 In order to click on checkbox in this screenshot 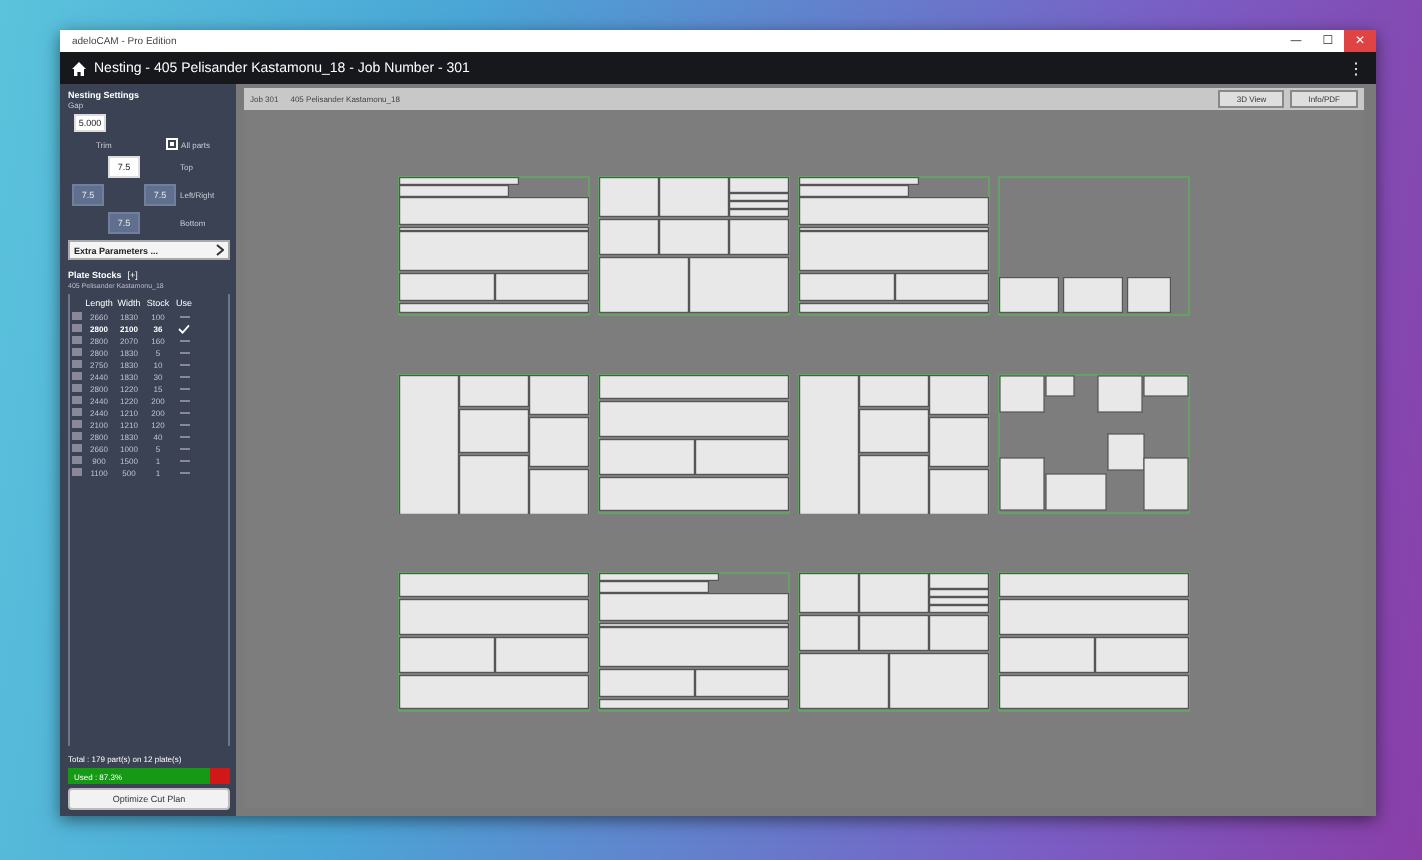, I will do `click(171, 144)`.